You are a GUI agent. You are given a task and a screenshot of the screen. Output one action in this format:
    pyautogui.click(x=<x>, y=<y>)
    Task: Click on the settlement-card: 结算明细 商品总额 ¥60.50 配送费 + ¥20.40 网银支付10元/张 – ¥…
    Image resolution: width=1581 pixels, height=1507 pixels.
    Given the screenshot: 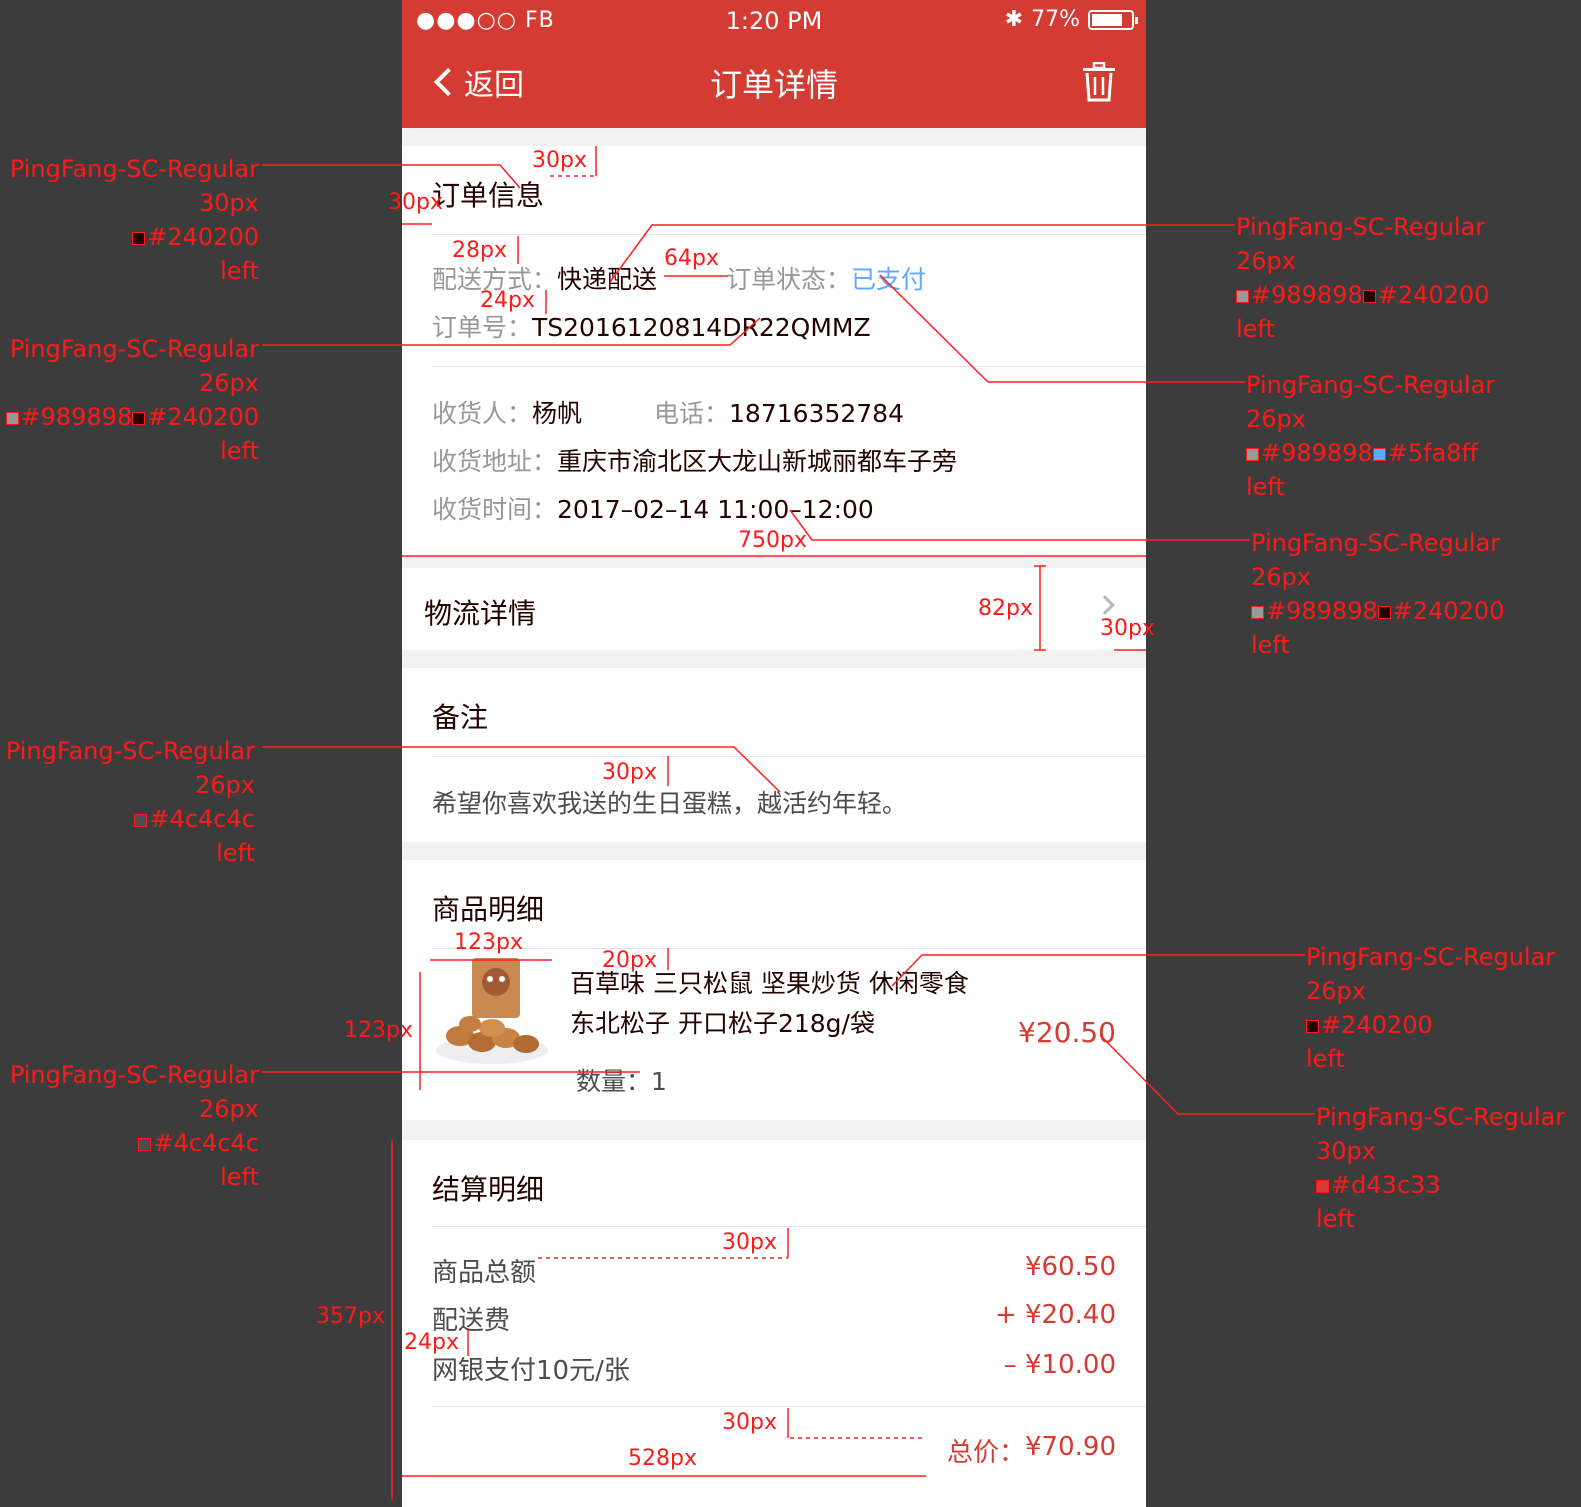 What is the action you would take?
    pyautogui.click(x=774, y=1323)
    